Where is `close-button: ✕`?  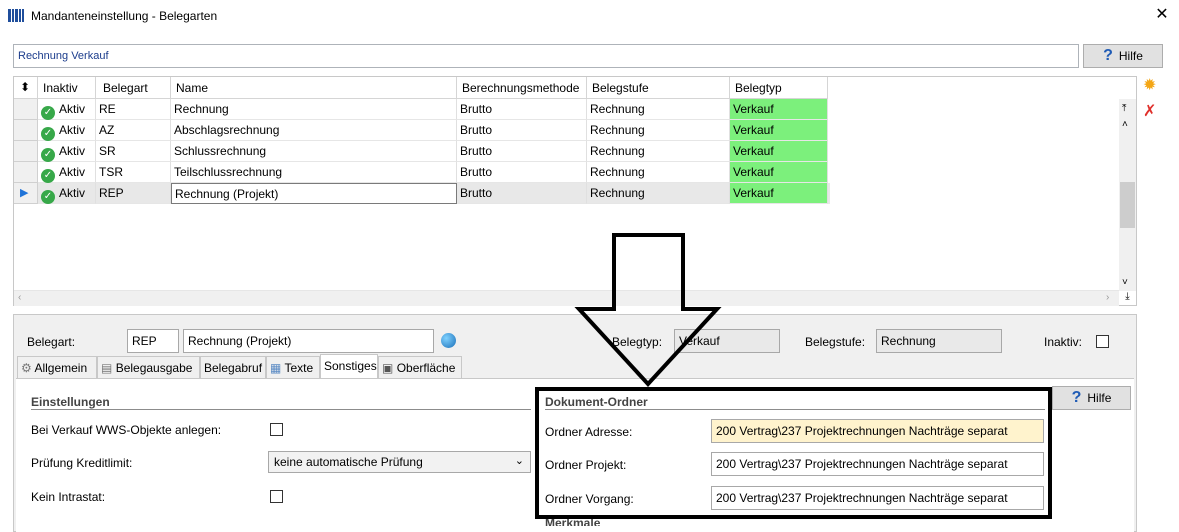
close-button: ✕ is located at coordinates (1162, 15).